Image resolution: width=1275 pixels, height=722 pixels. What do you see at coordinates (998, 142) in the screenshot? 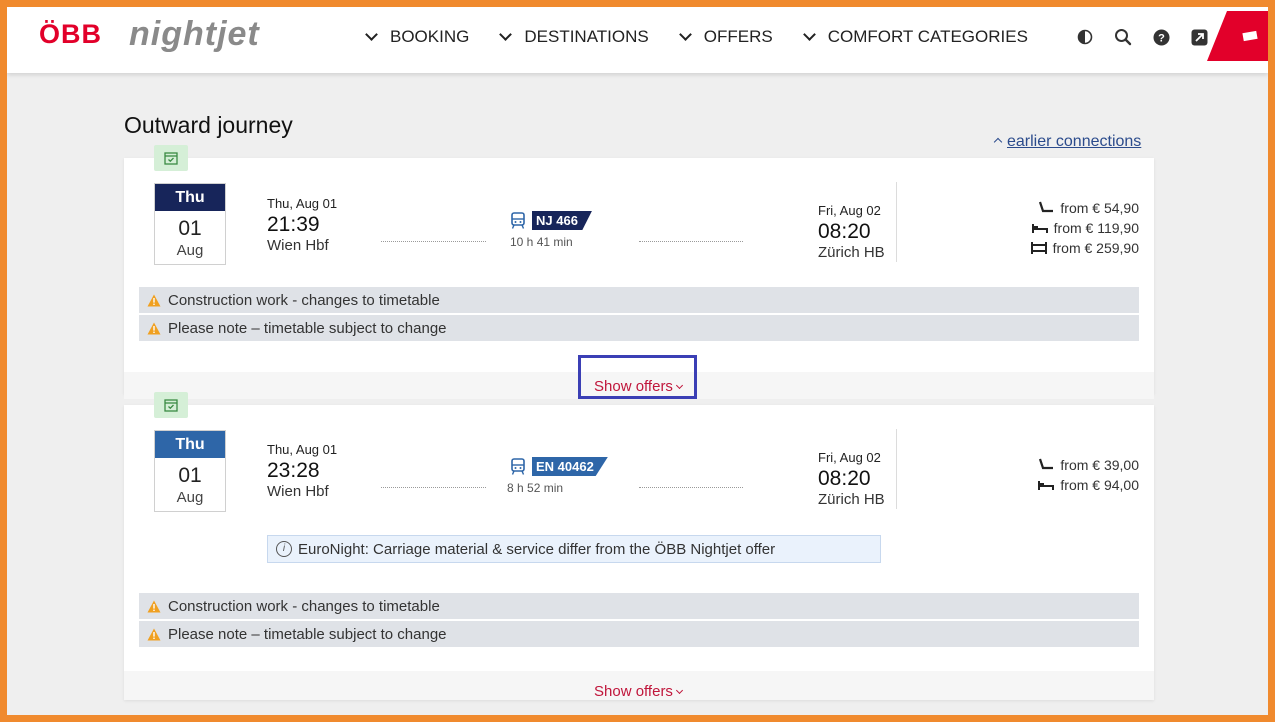
I see `chevron-up-icon` at bounding box center [998, 142].